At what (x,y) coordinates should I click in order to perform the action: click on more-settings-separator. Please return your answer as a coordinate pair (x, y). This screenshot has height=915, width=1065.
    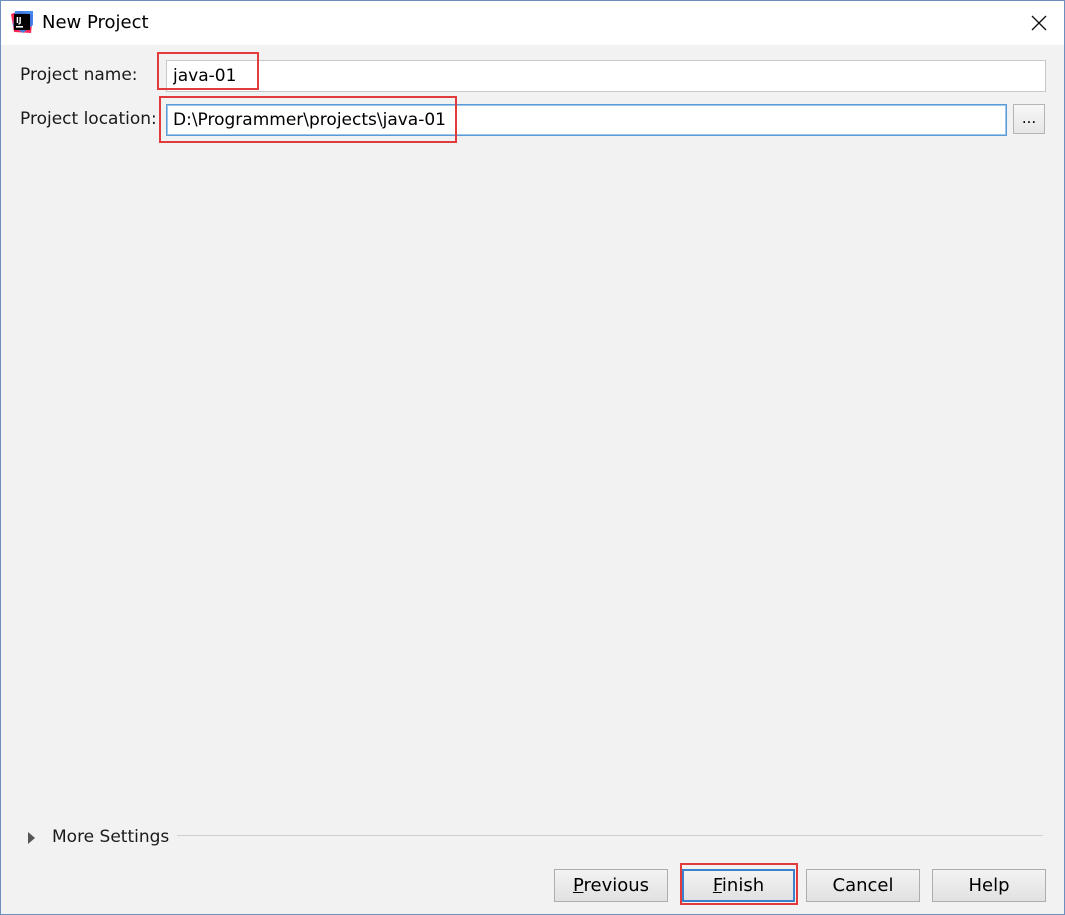
    Looking at the image, I should click on (610, 835).